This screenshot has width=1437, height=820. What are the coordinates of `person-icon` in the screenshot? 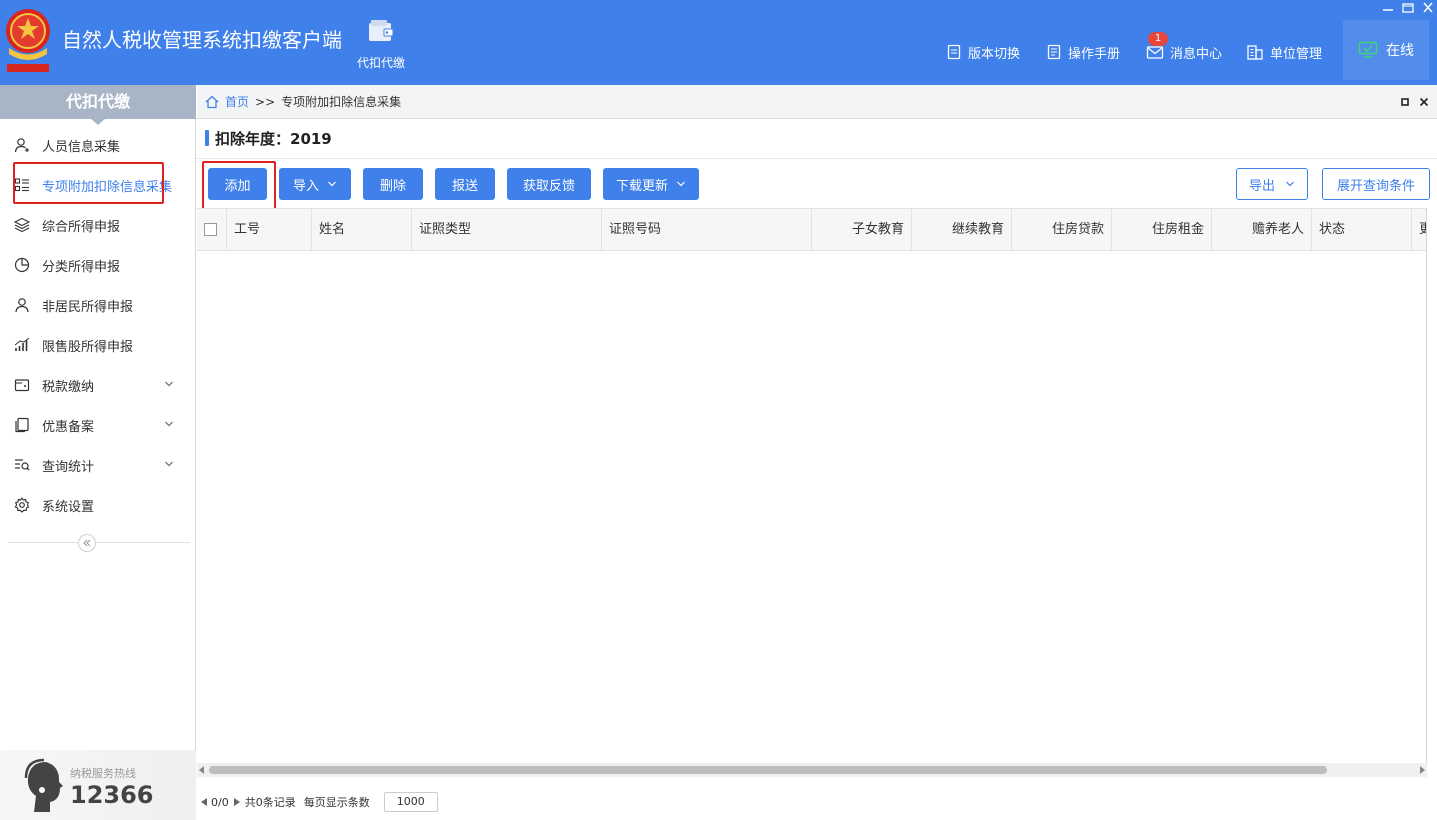 It's located at (22, 305).